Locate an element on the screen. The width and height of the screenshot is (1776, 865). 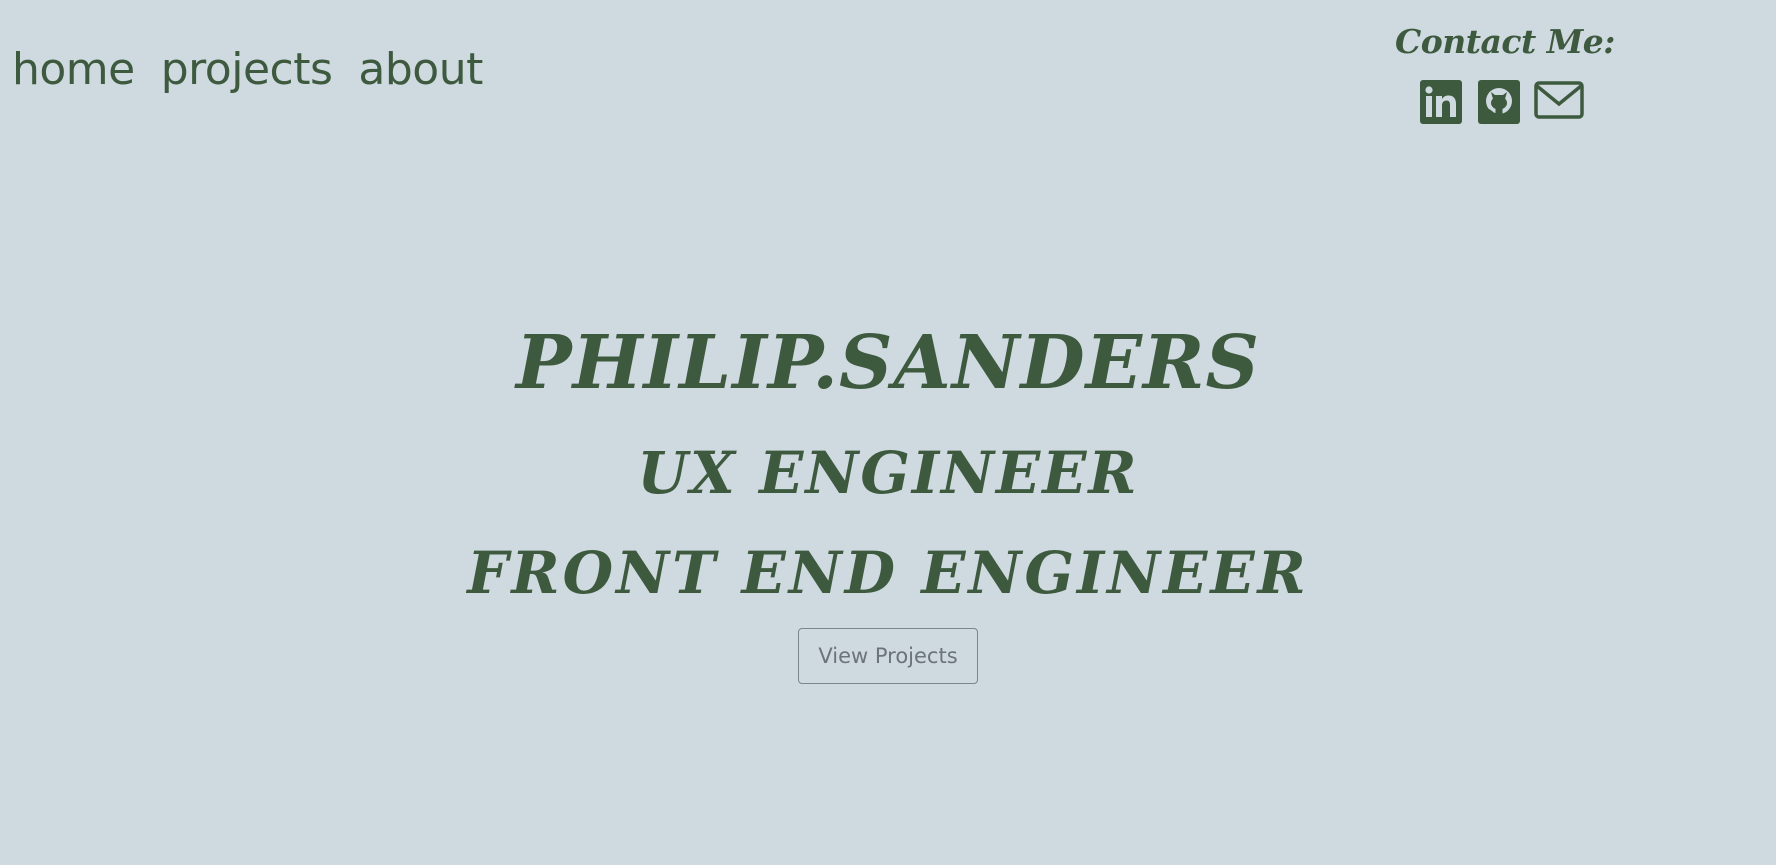
github-link is located at coordinates (1499, 102).